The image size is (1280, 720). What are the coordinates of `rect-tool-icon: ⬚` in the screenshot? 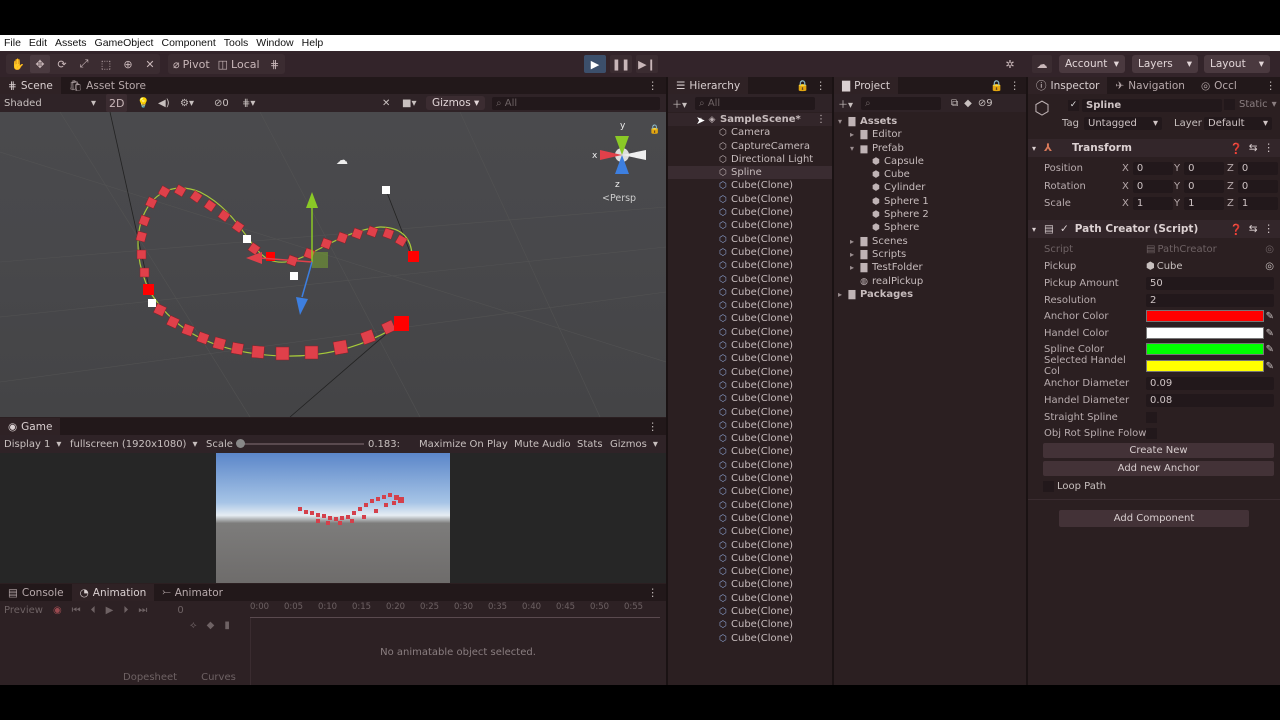 It's located at (106, 64).